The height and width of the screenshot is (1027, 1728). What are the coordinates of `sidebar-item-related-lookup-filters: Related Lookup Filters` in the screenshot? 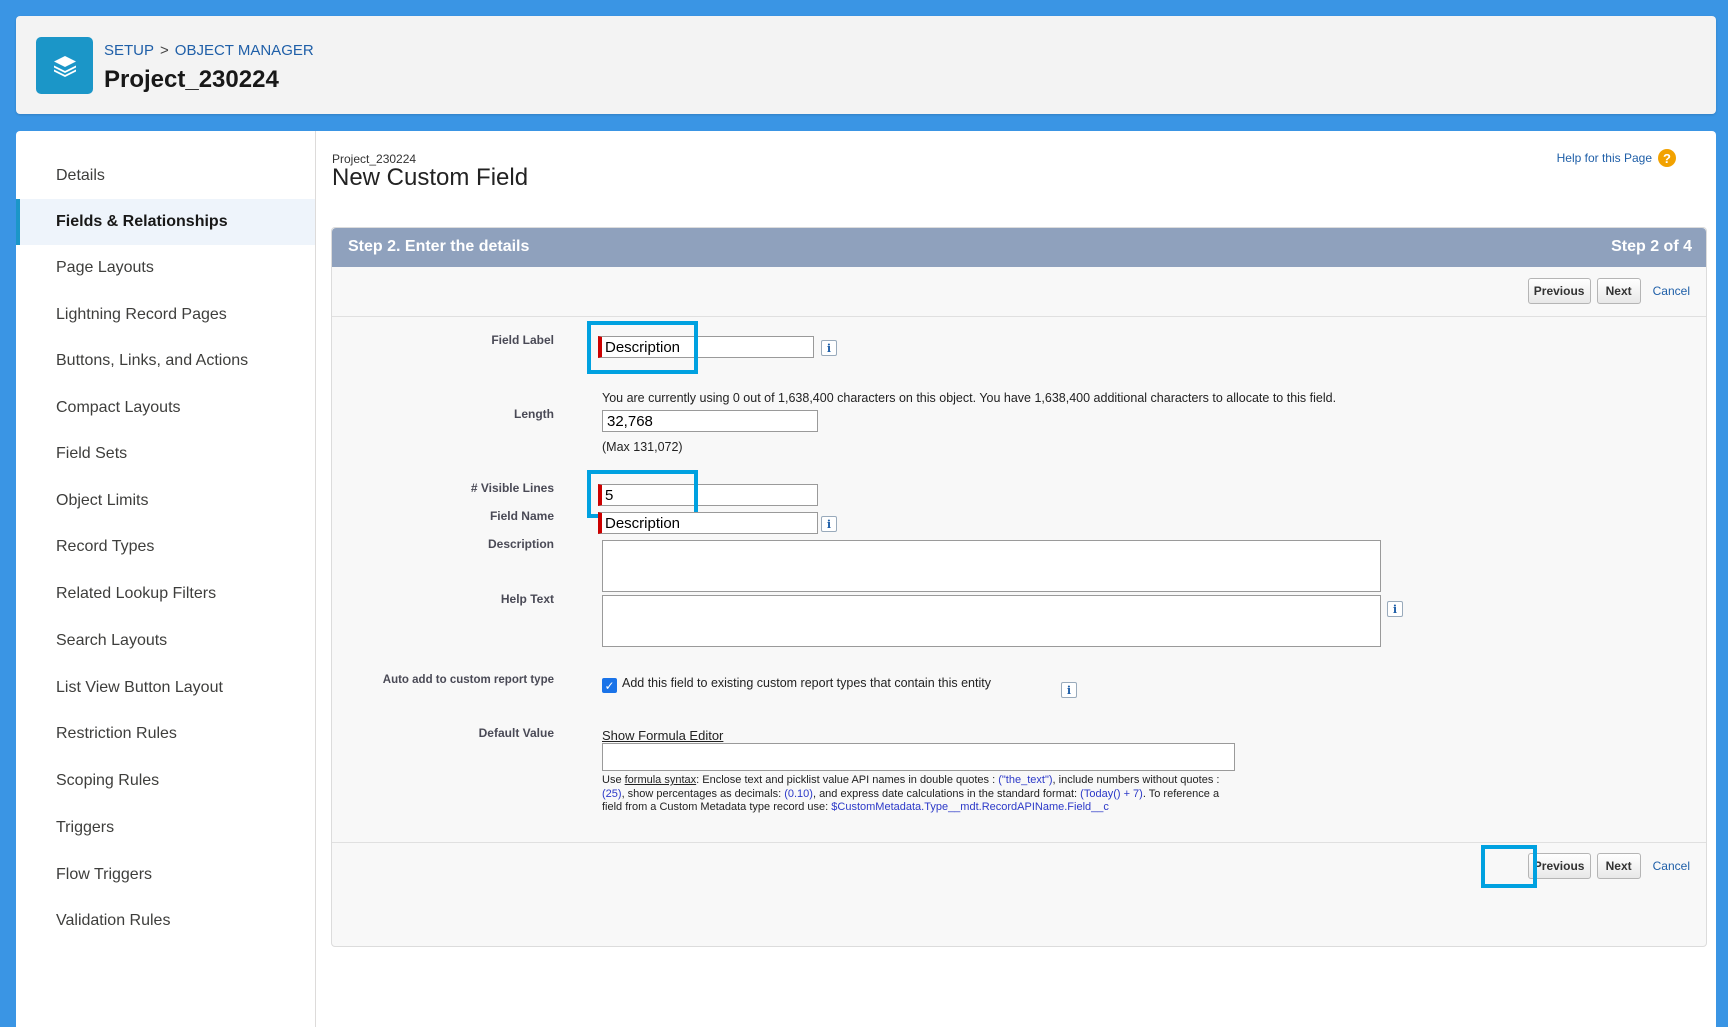 It's located at (165, 594).